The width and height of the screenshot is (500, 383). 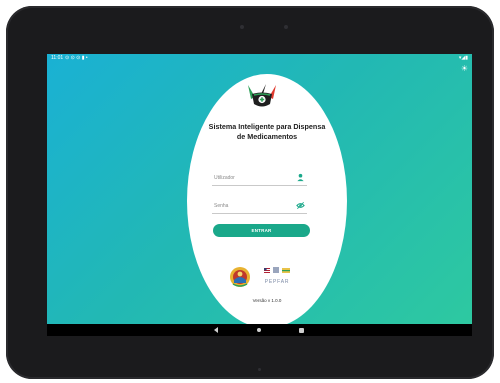 What do you see at coordinates (262, 95) in the screenshot?
I see `app-logo-icon` at bounding box center [262, 95].